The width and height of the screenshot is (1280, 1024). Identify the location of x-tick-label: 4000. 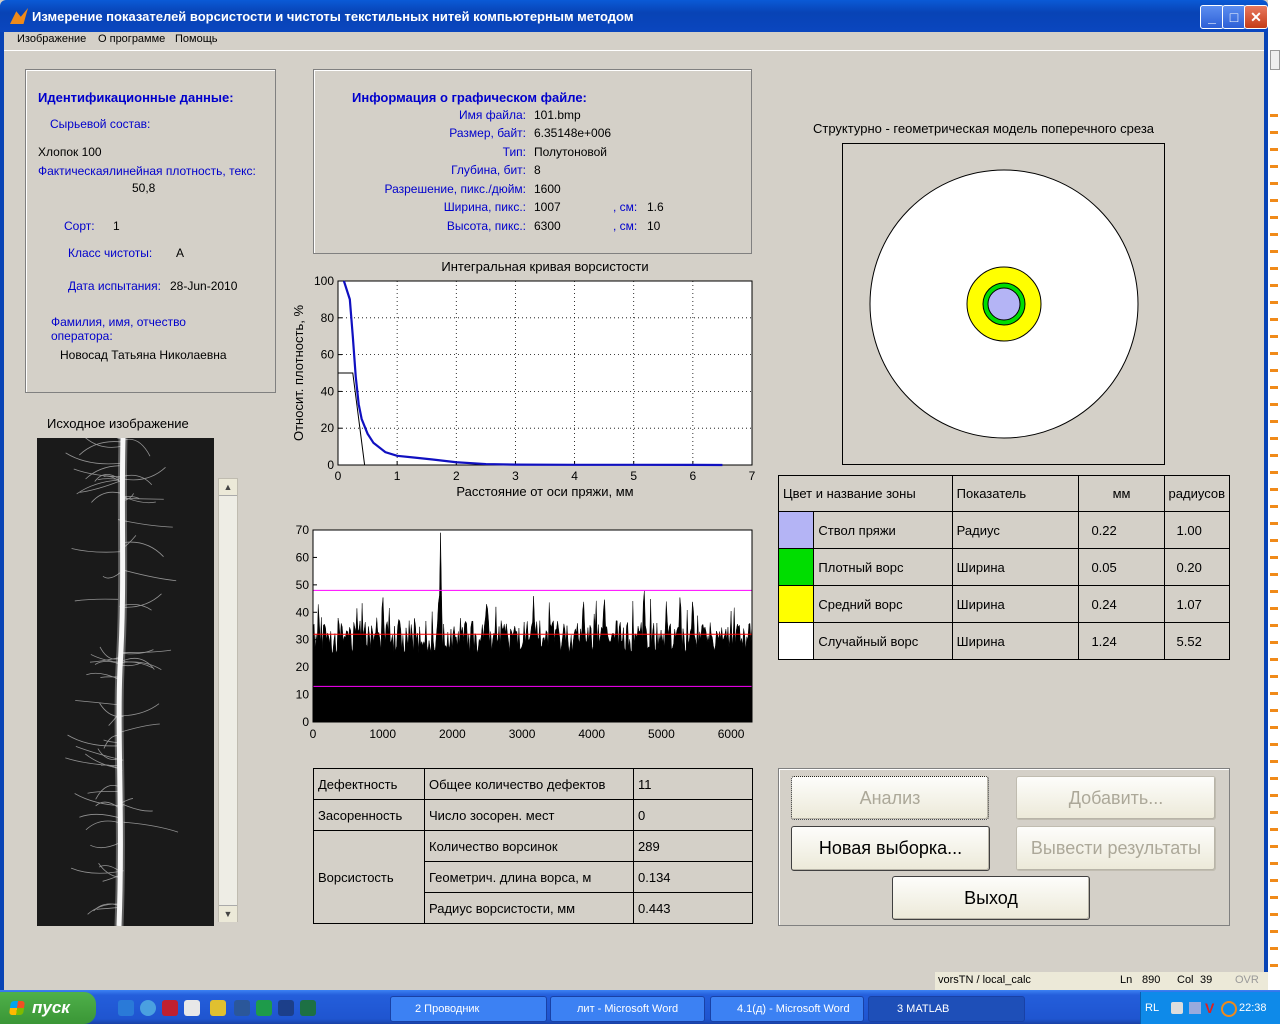
(591, 734).